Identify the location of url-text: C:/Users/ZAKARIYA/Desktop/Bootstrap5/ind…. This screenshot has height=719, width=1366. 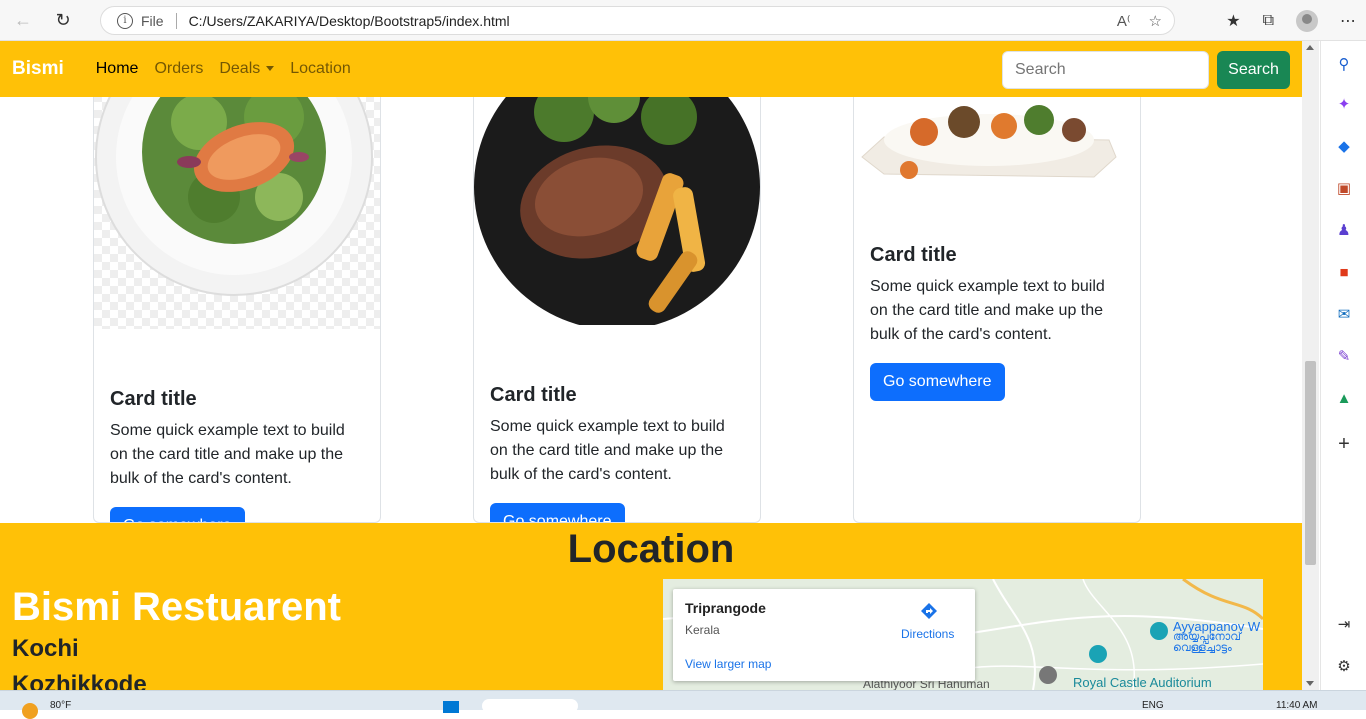
(349, 21).